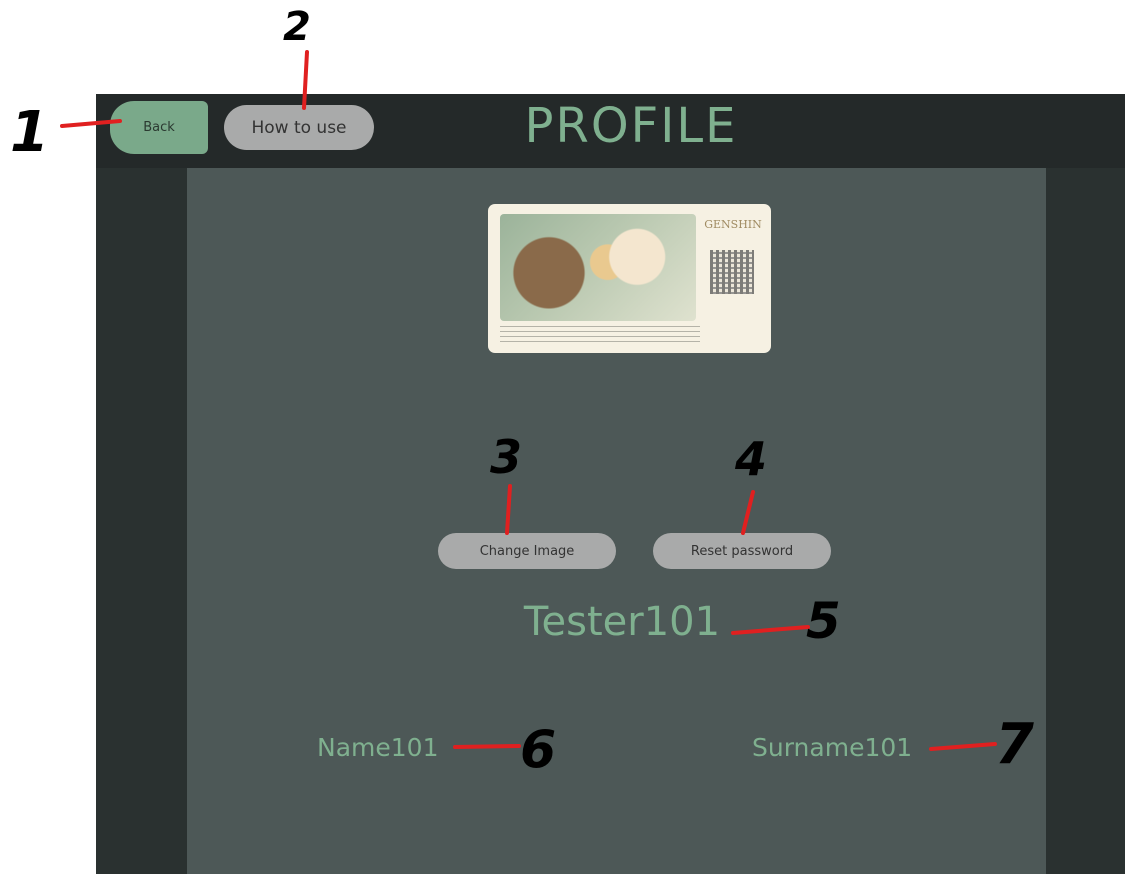 This screenshot has height=874, width=1125. Describe the element at coordinates (631, 126) in the screenshot. I see `page-title: PROFILE` at that location.